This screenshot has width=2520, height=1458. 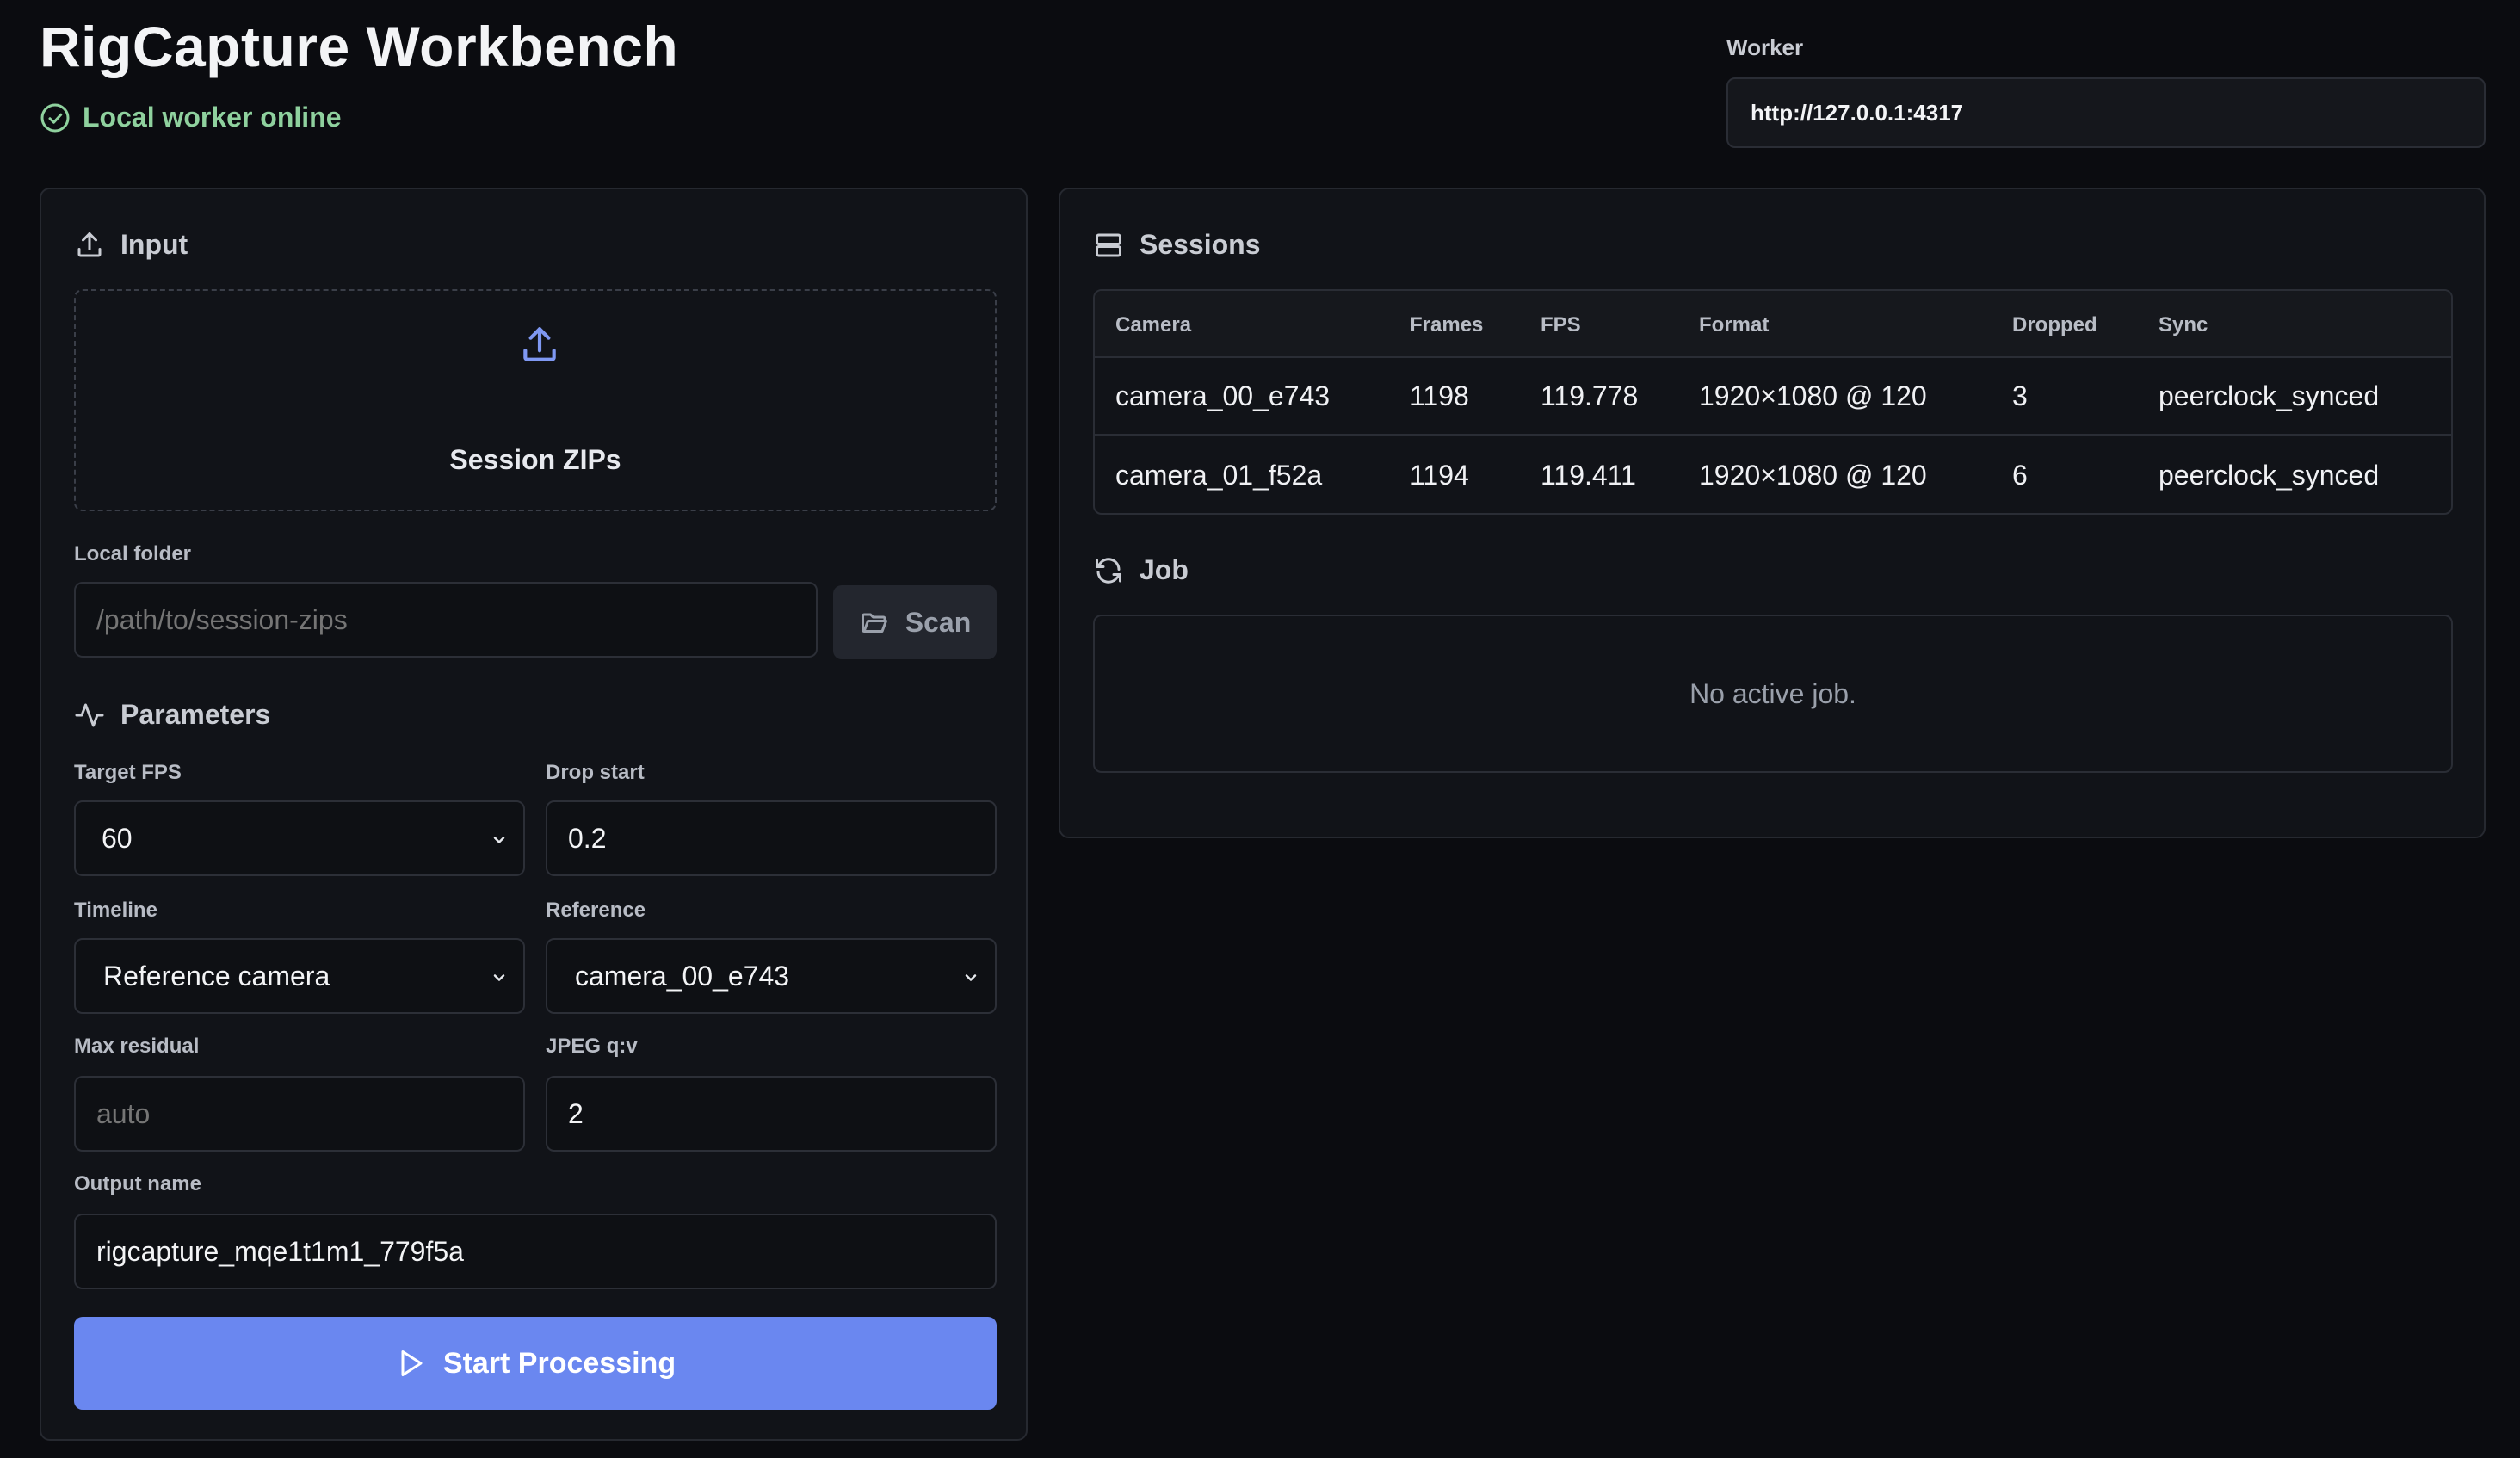 I want to click on max-residual-label: Max residual, so click(x=137, y=1046).